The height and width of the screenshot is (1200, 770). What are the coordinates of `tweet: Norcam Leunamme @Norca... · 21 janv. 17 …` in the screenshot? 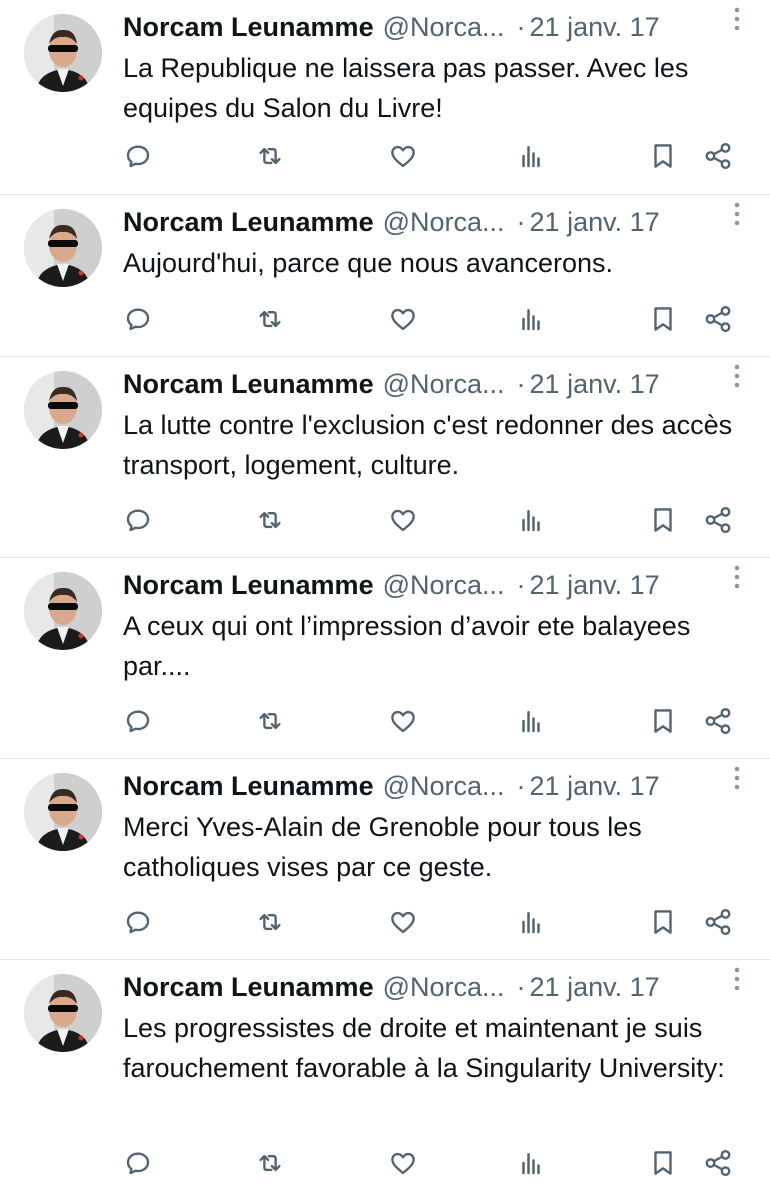 It's located at (385, 276).